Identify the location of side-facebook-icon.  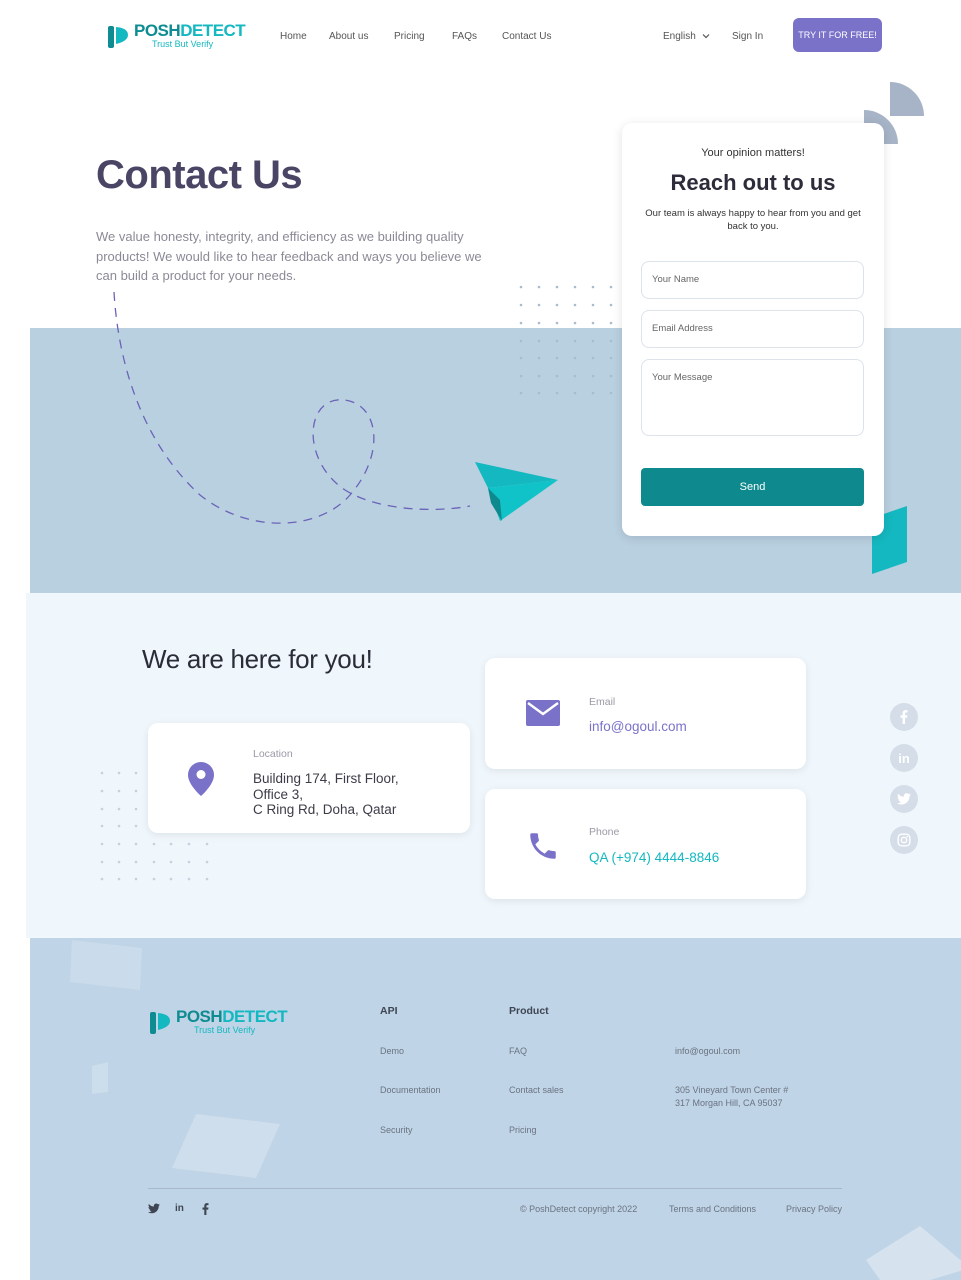
(904, 717).